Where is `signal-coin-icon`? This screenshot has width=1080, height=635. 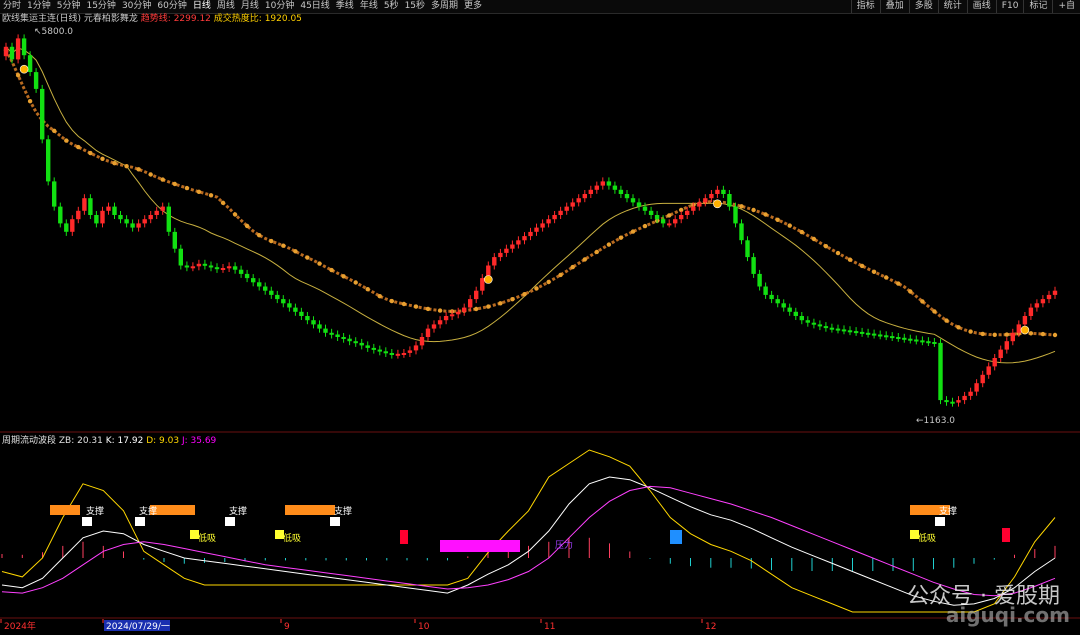
signal-coin-icon is located at coordinates (717, 204).